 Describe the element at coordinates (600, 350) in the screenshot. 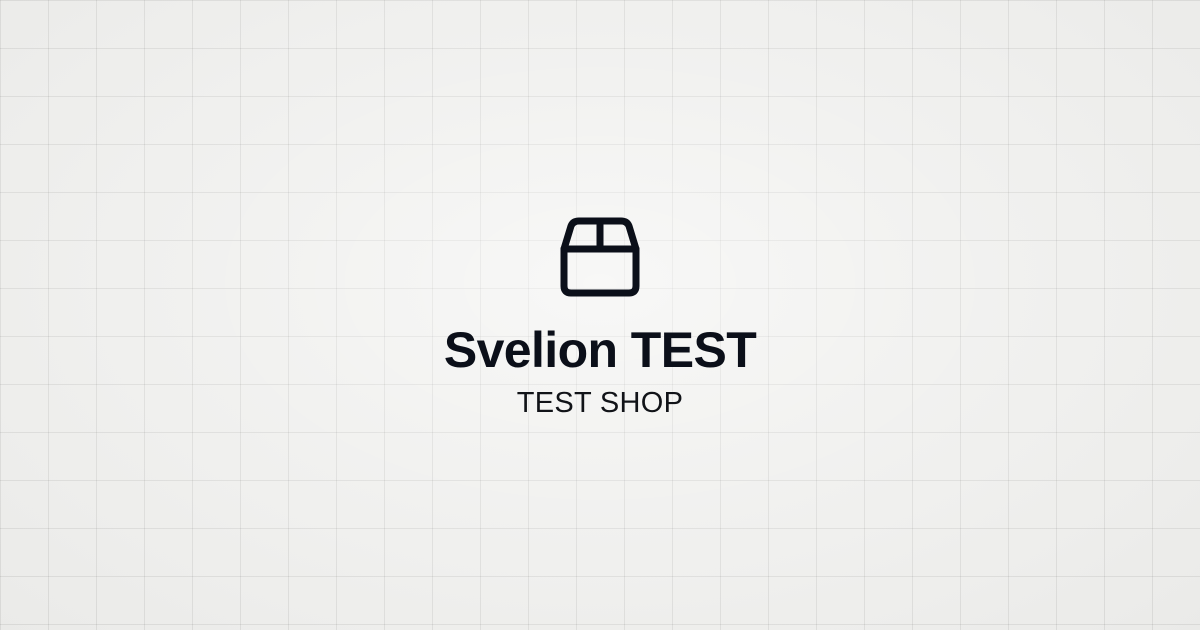

I see `shop-name: Svelion TEST` at that location.